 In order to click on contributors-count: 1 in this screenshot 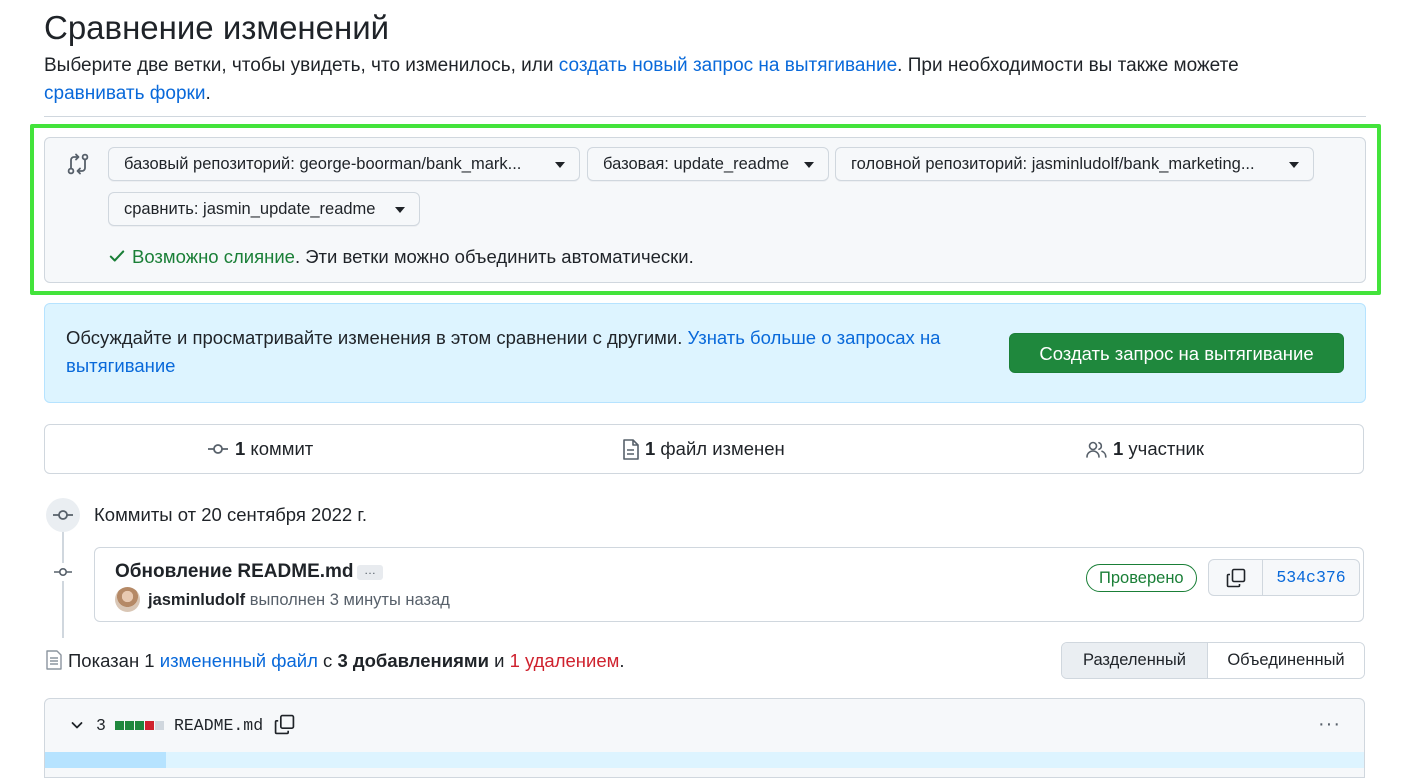, I will do `click(1118, 448)`.